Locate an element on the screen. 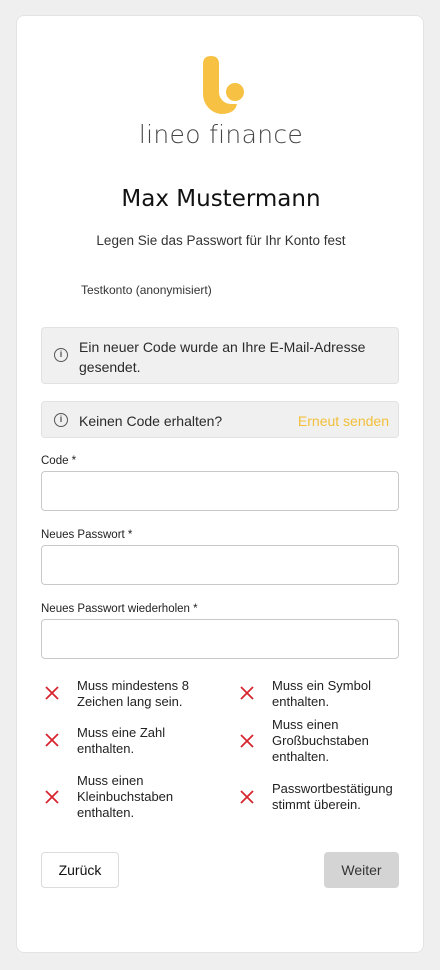  code-input is located at coordinates (220, 491).